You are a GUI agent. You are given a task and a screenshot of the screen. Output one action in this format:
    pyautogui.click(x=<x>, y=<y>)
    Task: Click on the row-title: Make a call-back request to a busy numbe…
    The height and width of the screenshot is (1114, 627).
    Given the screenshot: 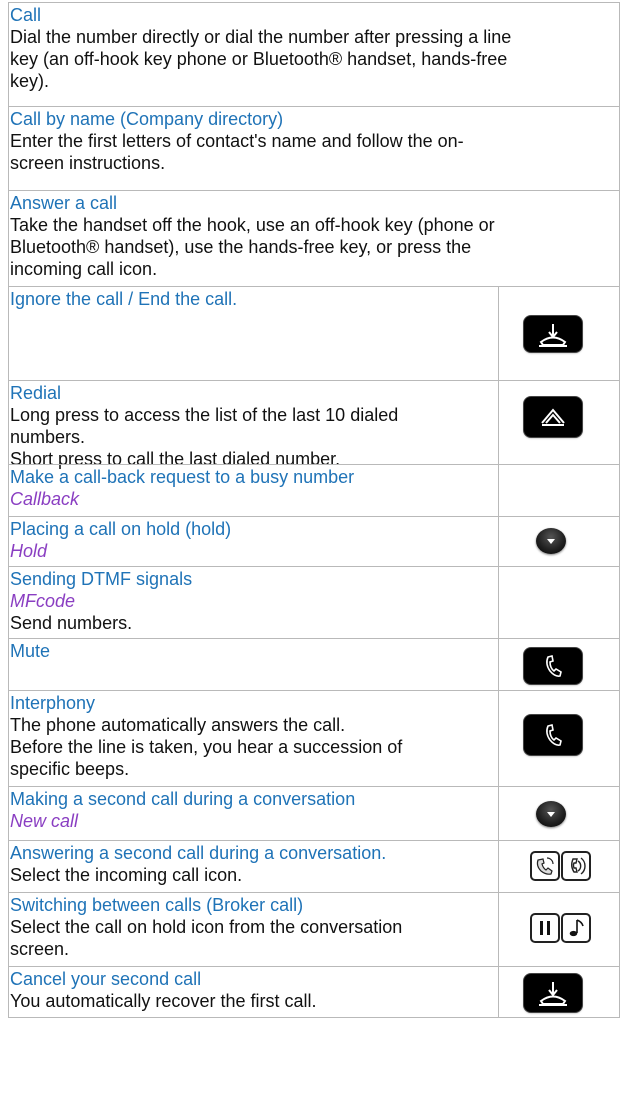 What is the action you would take?
    pyautogui.click(x=182, y=477)
    